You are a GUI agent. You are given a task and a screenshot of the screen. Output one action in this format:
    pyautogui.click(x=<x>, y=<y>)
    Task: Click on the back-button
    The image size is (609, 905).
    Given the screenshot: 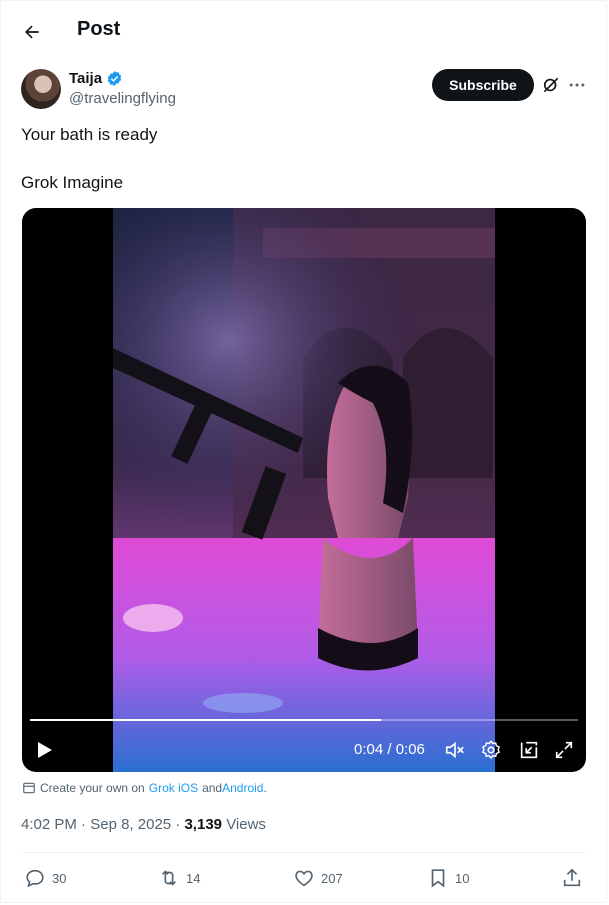 What is the action you would take?
    pyautogui.click(x=32, y=32)
    